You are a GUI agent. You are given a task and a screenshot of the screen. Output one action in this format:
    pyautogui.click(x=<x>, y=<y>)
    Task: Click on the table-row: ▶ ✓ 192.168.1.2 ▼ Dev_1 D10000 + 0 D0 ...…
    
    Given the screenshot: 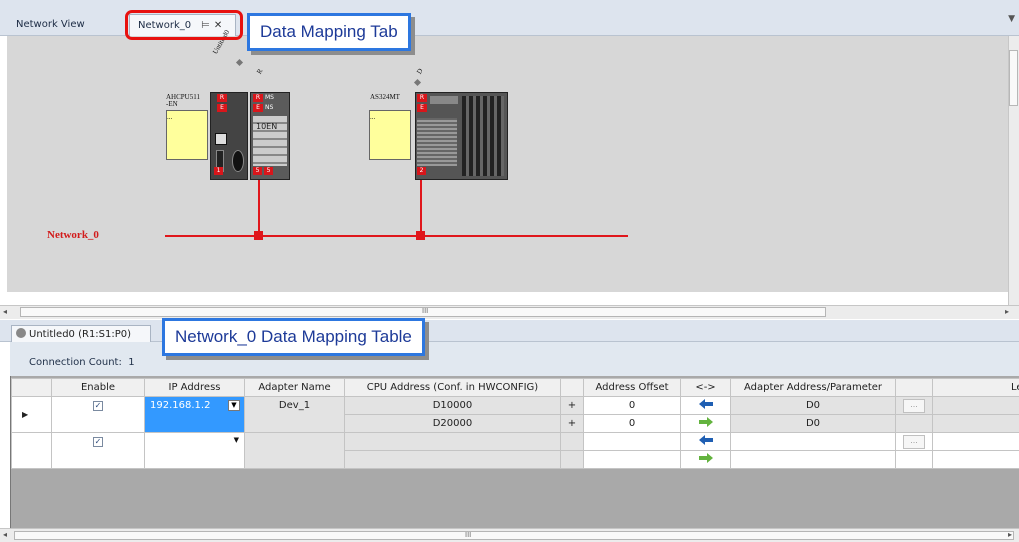 What is the action you would take?
    pyautogui.click(x=515, y=414)
    